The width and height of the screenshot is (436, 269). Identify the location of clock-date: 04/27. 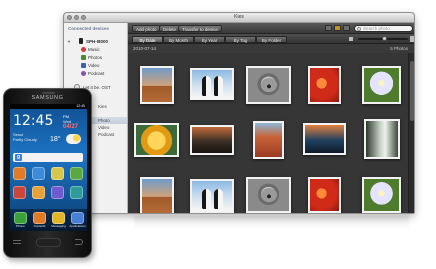
(71, 127).